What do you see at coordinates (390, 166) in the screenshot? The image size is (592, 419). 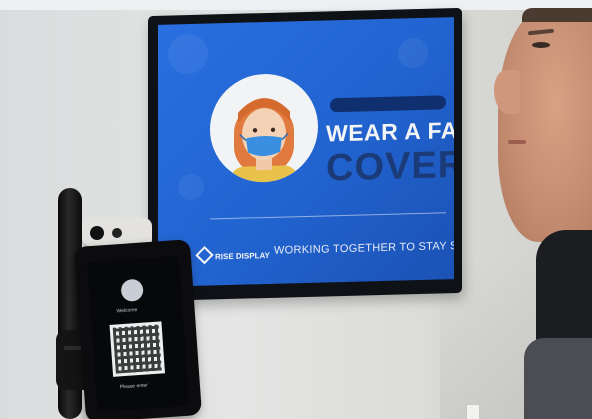 I see `headline-bottom: COVER` at bounding box center [390, 166].